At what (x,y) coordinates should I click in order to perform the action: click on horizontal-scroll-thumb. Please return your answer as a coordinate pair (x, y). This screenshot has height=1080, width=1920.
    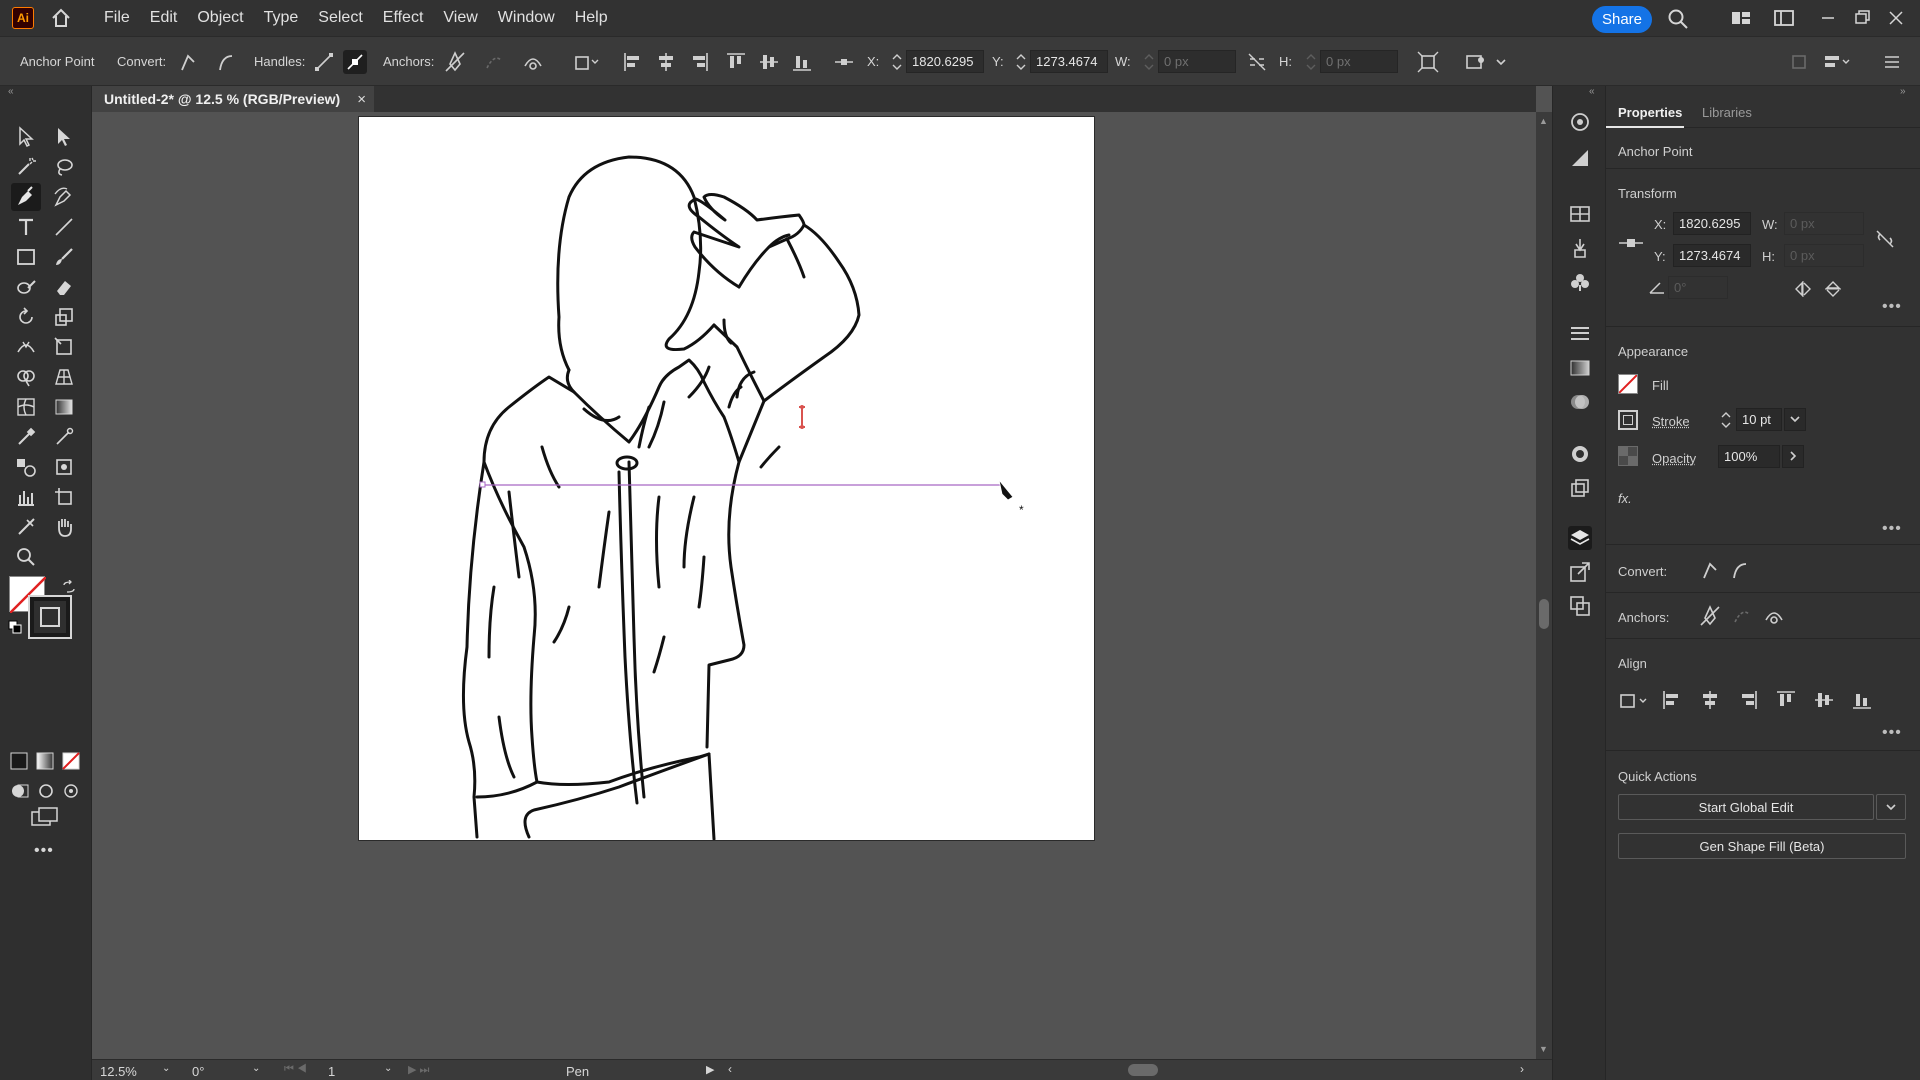
    Looking at the image, I should click on (1143, 1070).